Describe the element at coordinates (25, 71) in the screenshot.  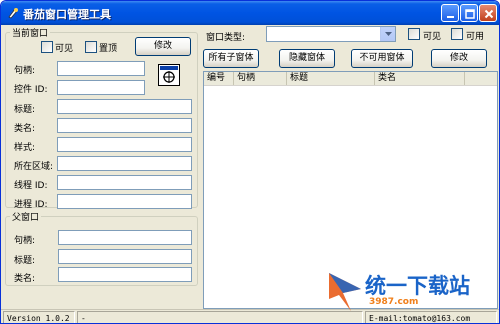
I see `handle-label: 句柄:` at that location.